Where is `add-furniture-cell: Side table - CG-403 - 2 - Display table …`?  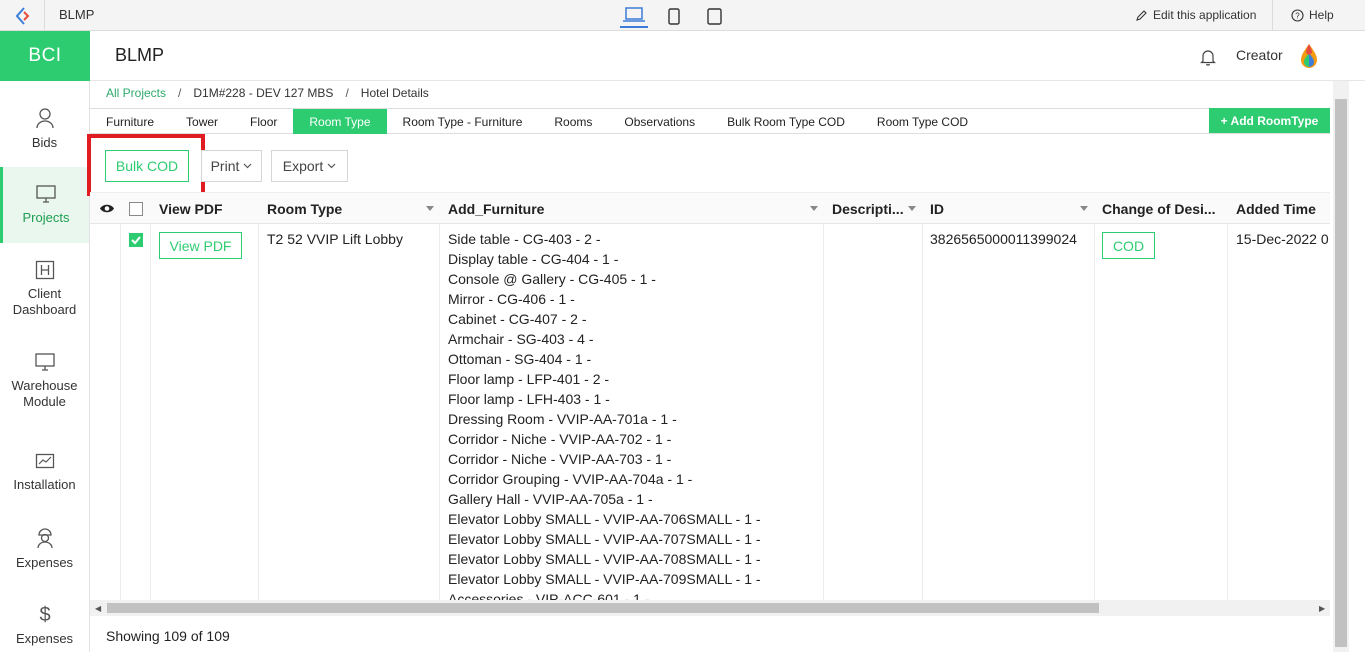 add-furniture-cell: Side table - CG-403 - 2 - Display table … is located at coordinates (604, 414).